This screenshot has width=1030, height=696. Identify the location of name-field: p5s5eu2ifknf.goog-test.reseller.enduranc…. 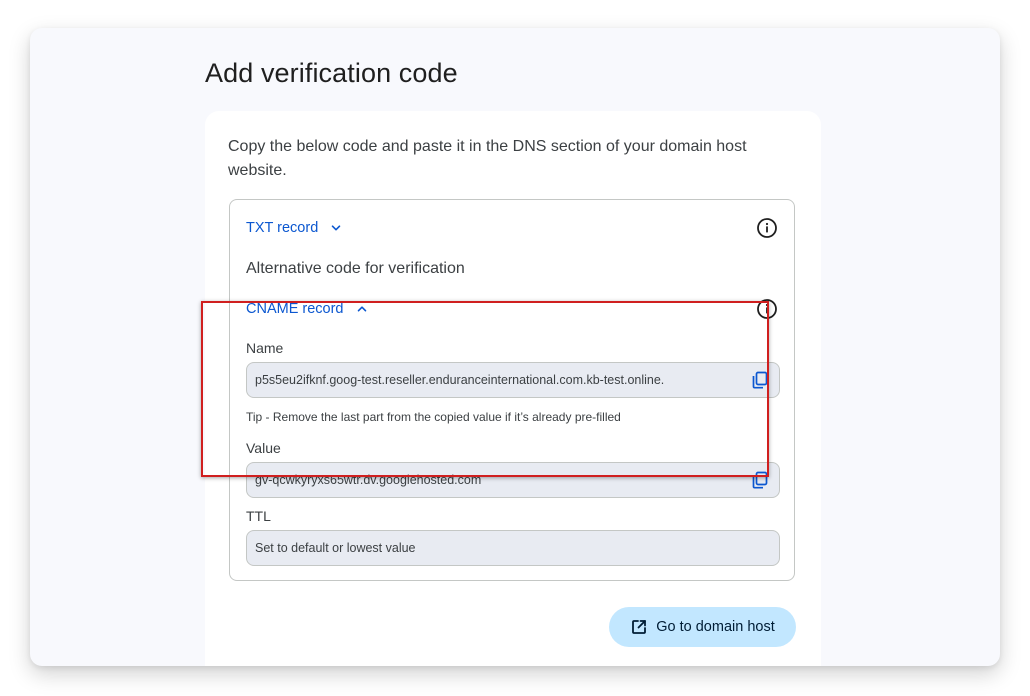
(513, 380).